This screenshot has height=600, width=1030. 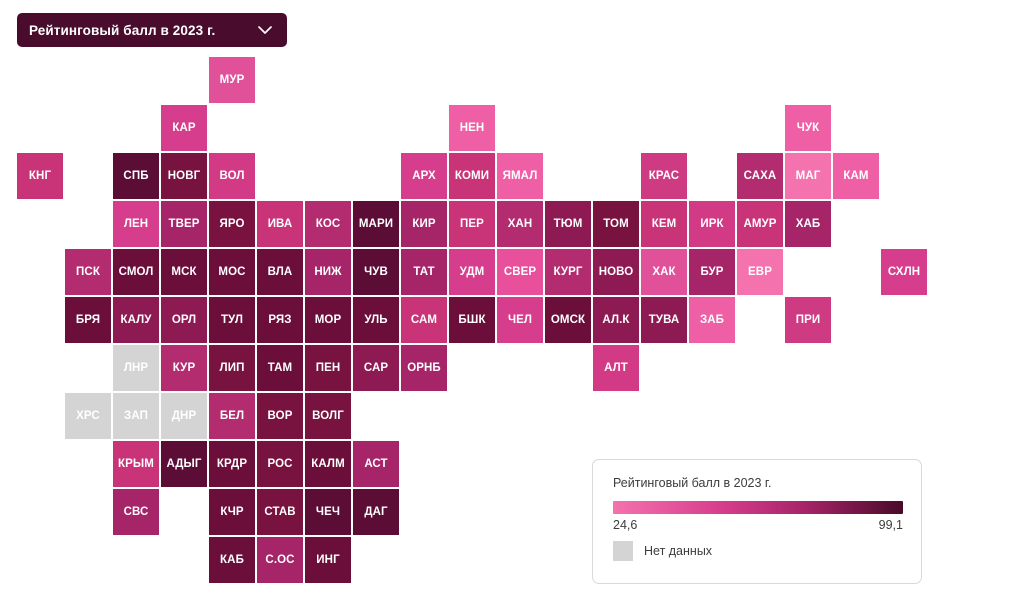 What do you see at coordinates (757, 551) in the screenshot?
I see `legend-nodata-row: Нет данных` at bounding box center [757, 551].